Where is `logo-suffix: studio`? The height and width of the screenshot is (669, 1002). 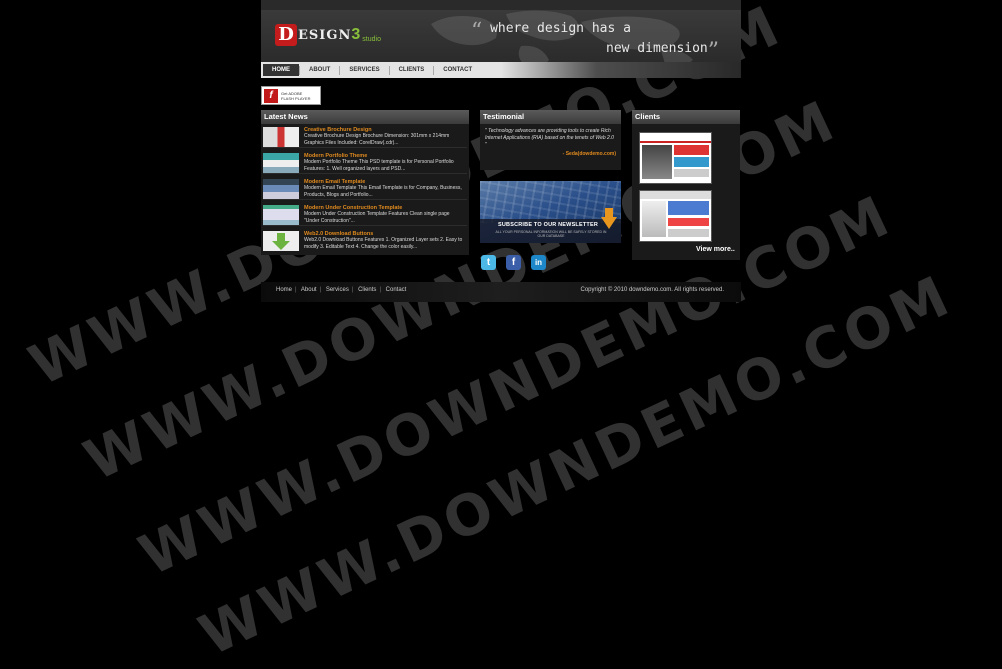 logo-suffix: studio is located at coordinates (371, 39).